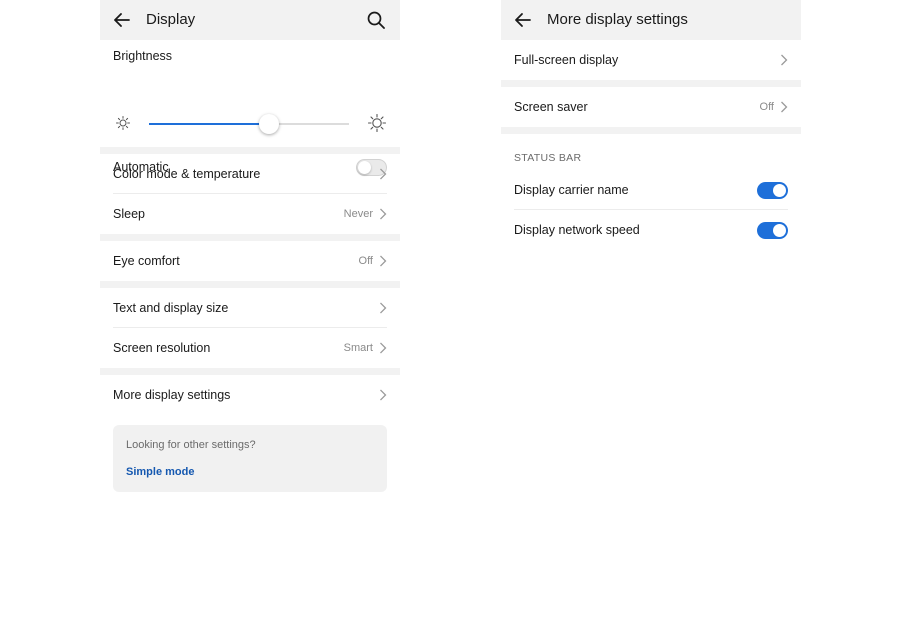  Describe the element at coordinates (250, 458) in the screenshot. I see `other-settings-card: Looking for other settings? Simple mode` at that location.